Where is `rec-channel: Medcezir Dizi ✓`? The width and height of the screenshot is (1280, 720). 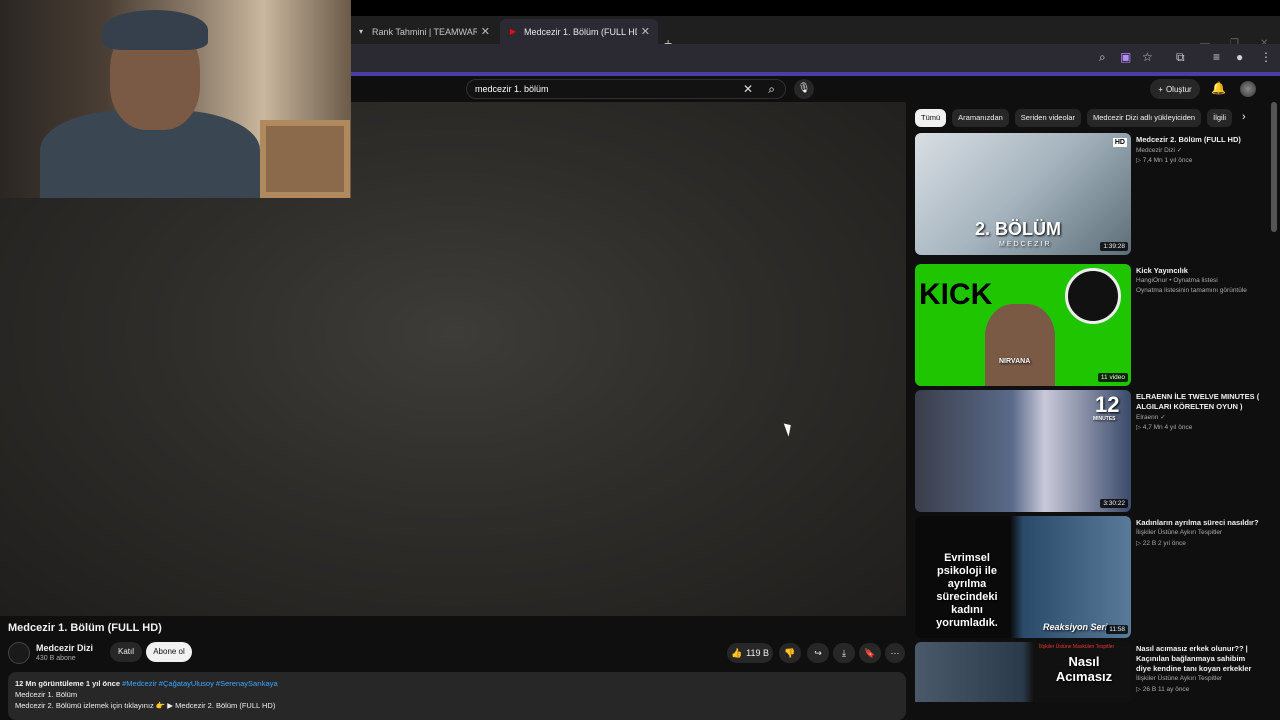
rec-channel: Medcezir Dizi ✓ is located at coordinates (1159, 150).